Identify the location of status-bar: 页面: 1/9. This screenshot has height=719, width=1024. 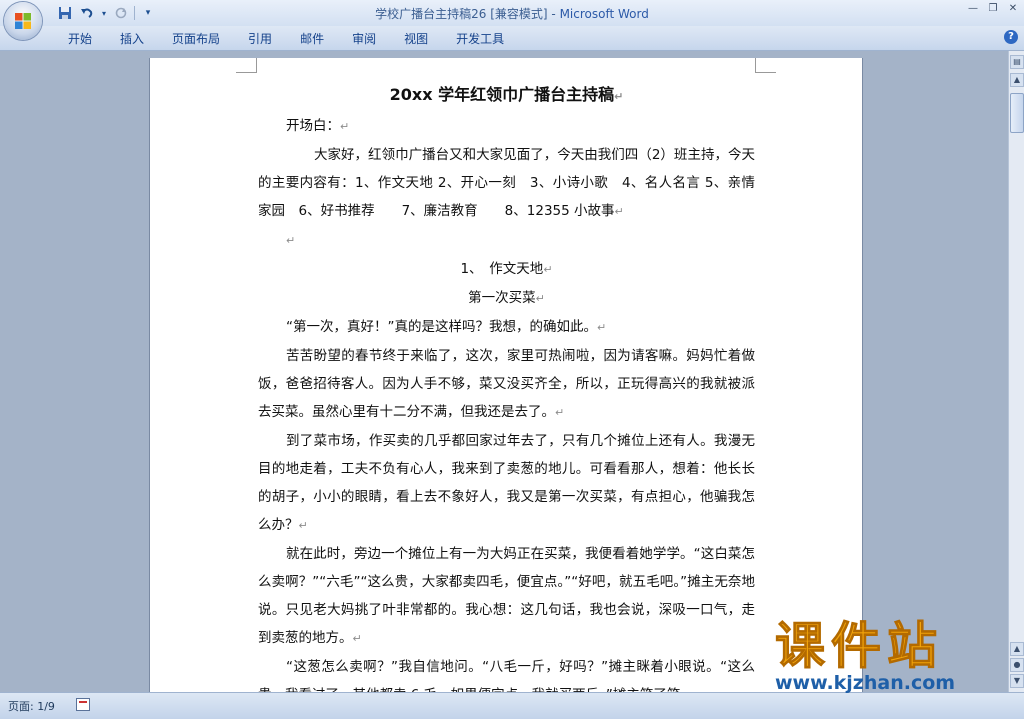
(512, 705).